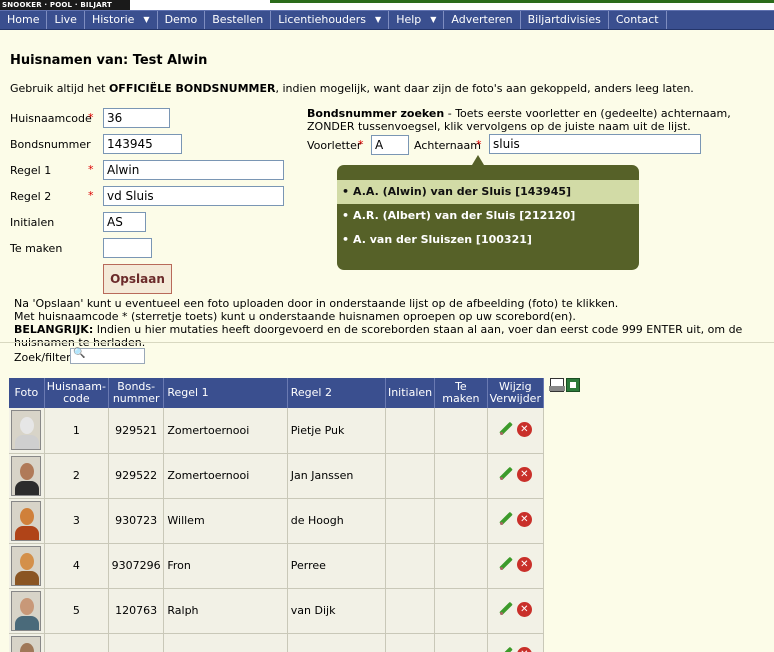 This screenshot has width=774, height=652. I want to click on col-foto: Foto, so click(27, 393).